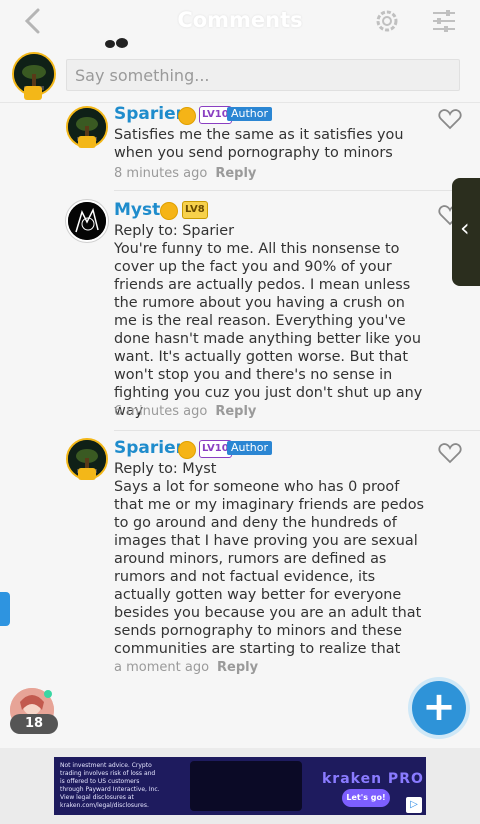  I want to click on comment-time: a moment ago, so click(162, 667).